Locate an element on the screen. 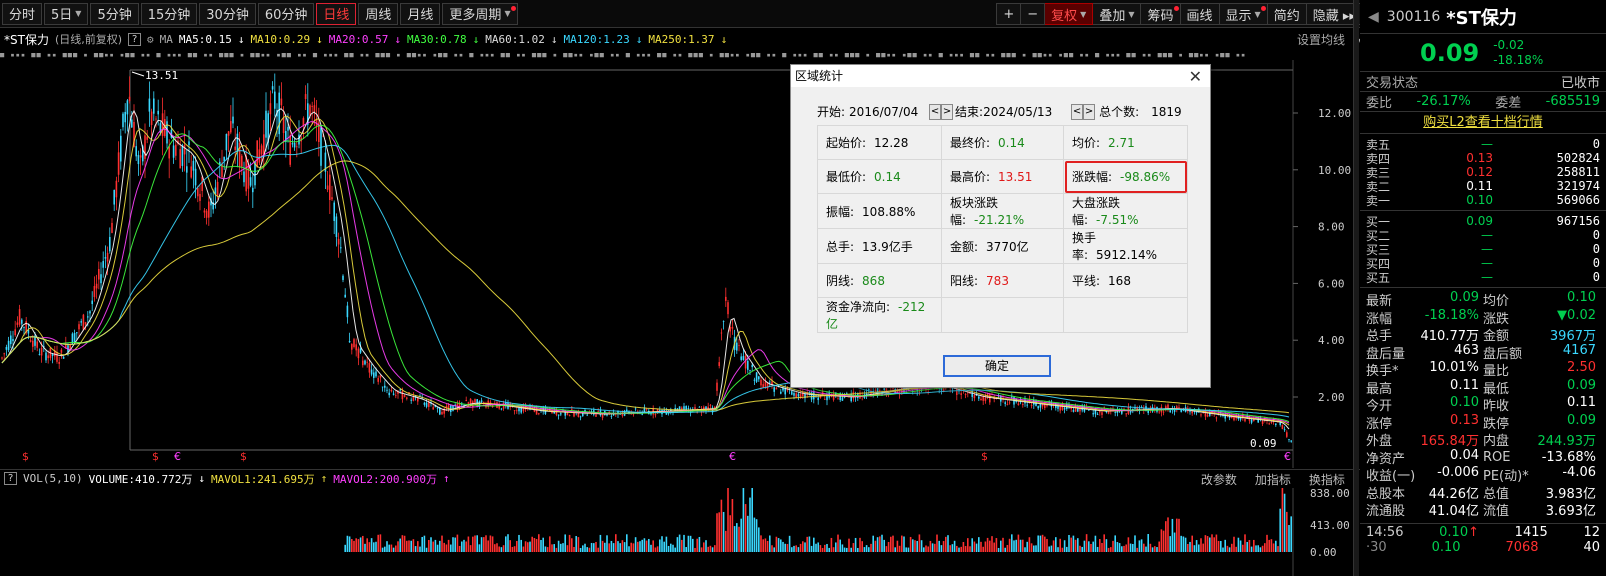 The width and height of the screenshot is (1606, 576). weicha-value: -685519 is located at coordinates (1572, 101).